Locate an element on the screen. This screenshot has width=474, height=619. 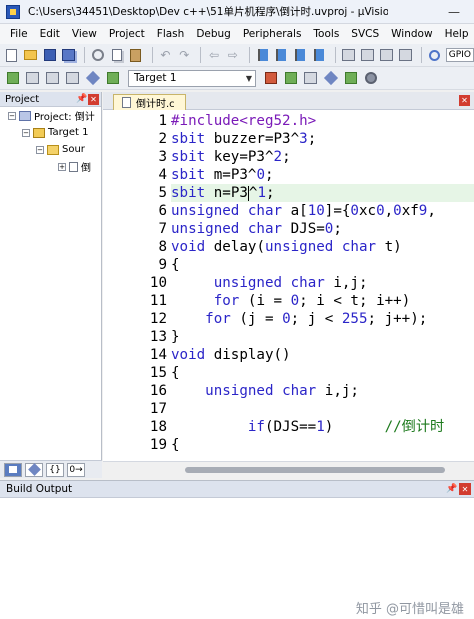
undo-button: ↶ is located at coordinates (166, 55).